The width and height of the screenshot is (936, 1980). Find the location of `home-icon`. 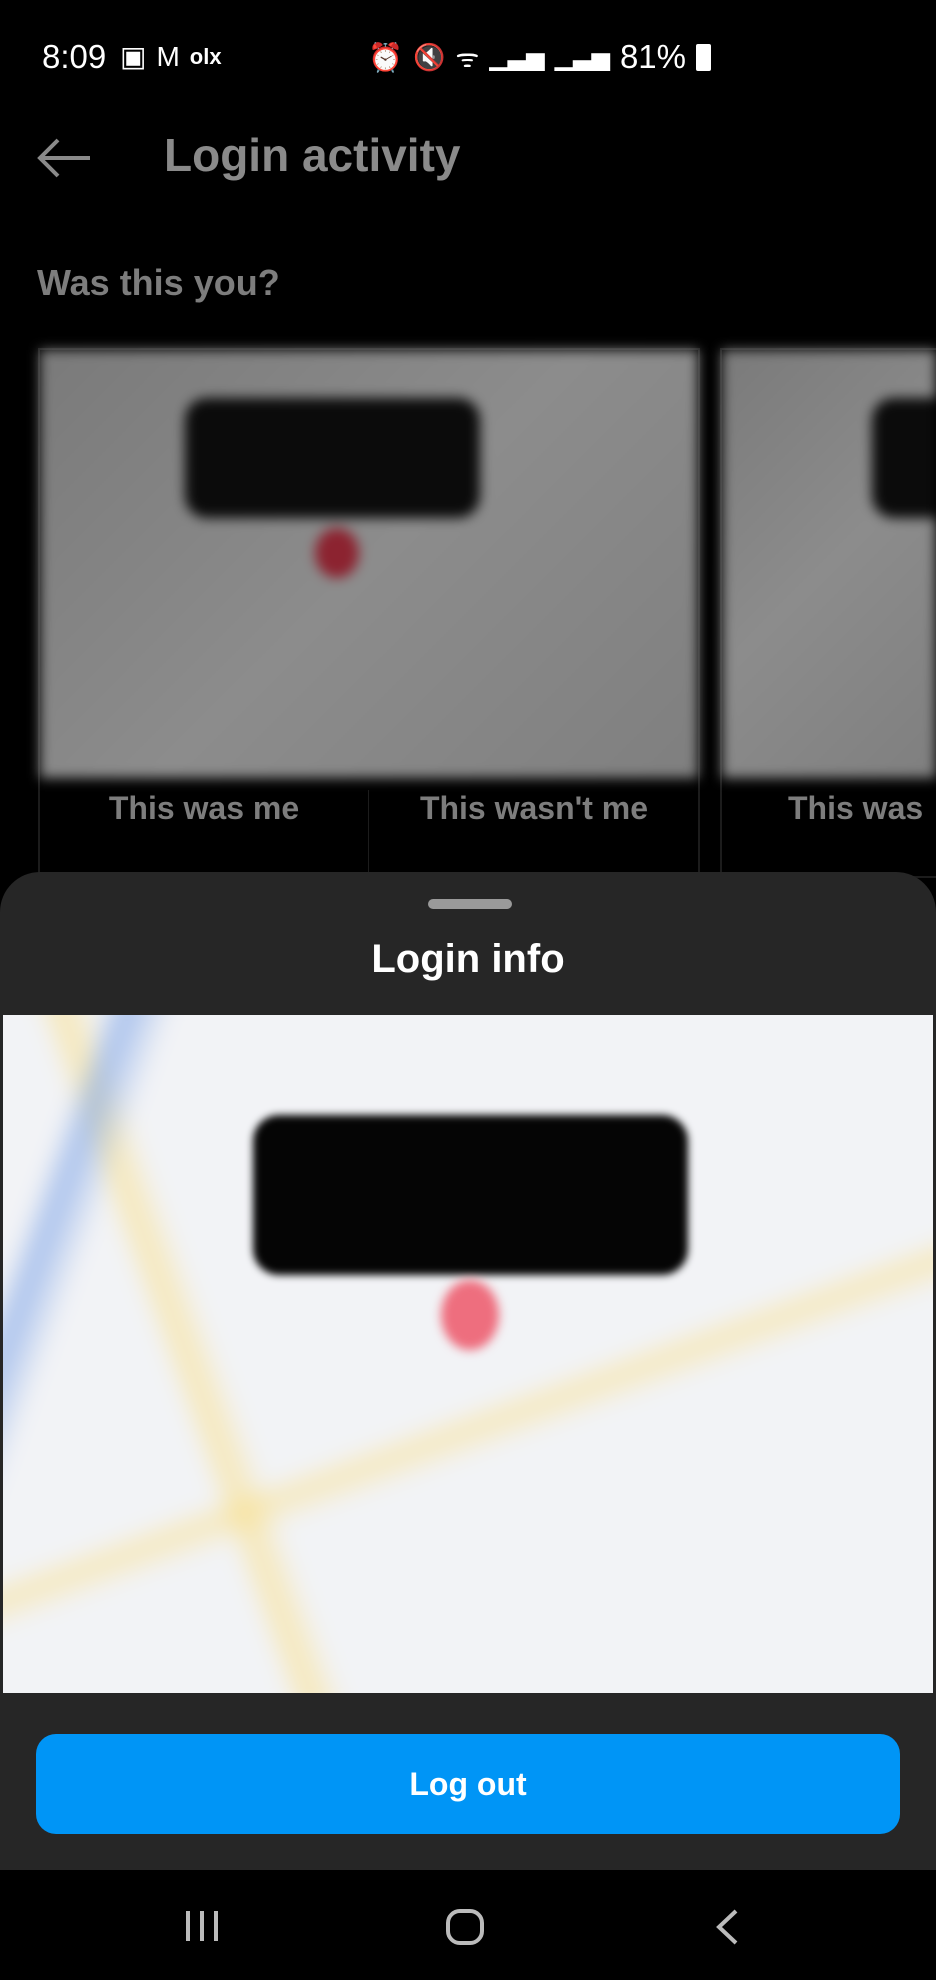

home-icon is located at coordinates (465, 1927).